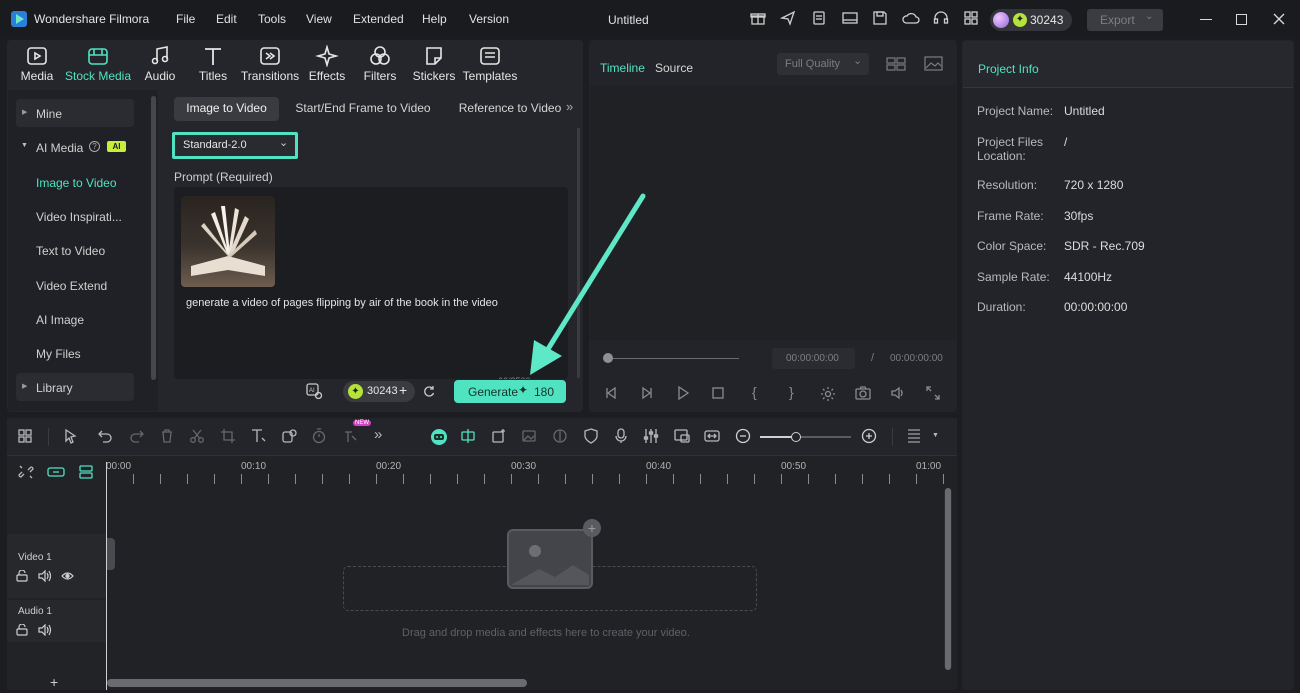 The width and height of the screenshot is (1300, 693). What do you see at coordinates (935, 435) in the screenshot?
I see `caret-down-icon: ▼` at bounding box center [935, 435].